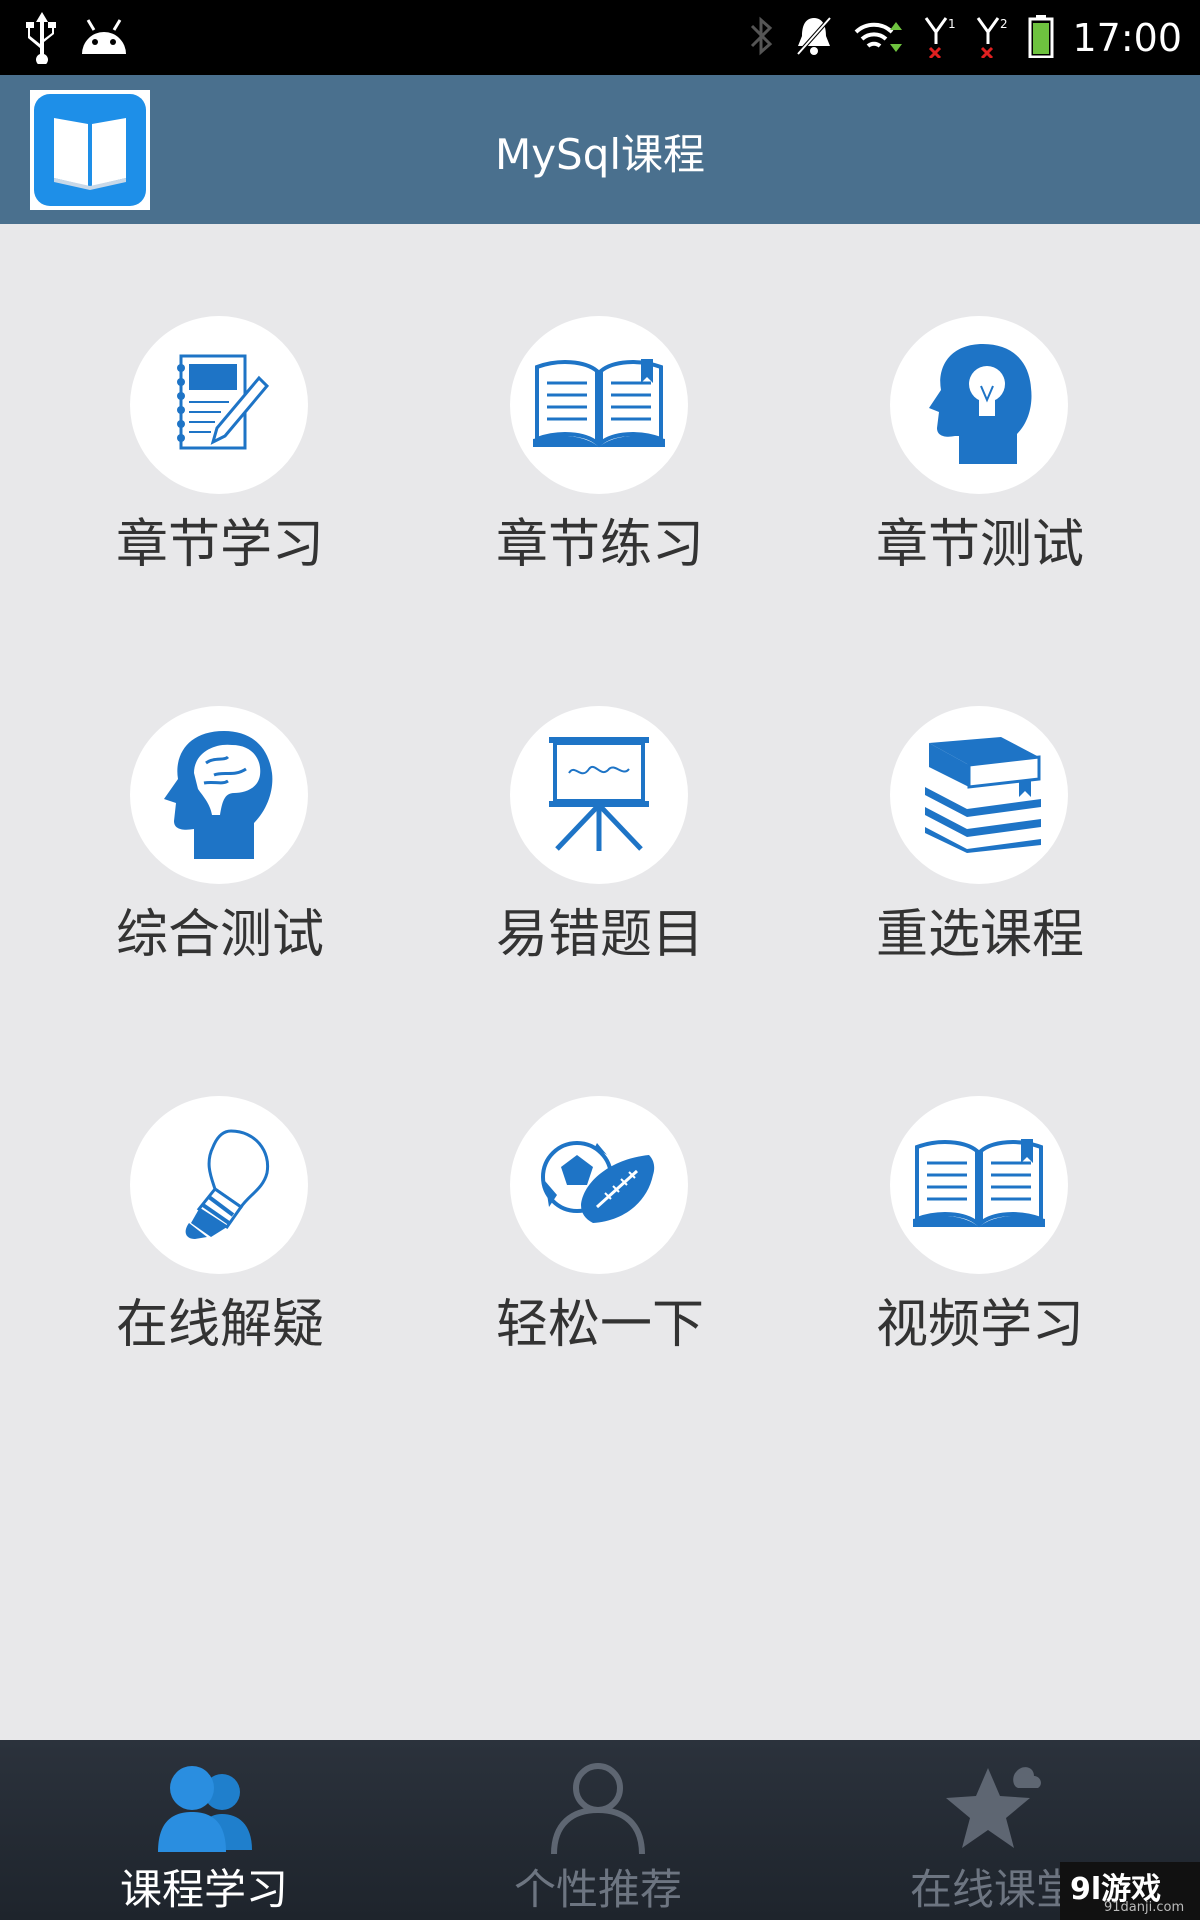  Describe the element at coordinates (993, 38) in the screenshot. I see `signal-2-icon: 2` at that location.